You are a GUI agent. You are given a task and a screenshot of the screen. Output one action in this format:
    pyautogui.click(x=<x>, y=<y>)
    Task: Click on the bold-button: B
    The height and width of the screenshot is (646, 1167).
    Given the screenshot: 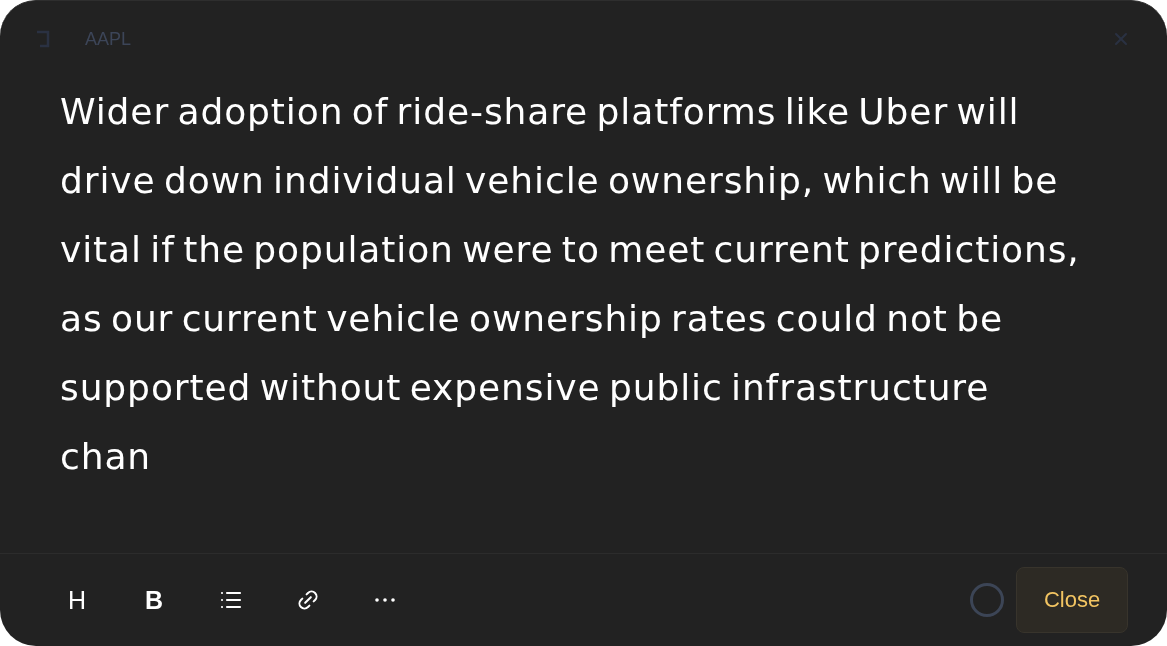 What is the action you would take?
    pyautogui.click(x=154, y=600)
    